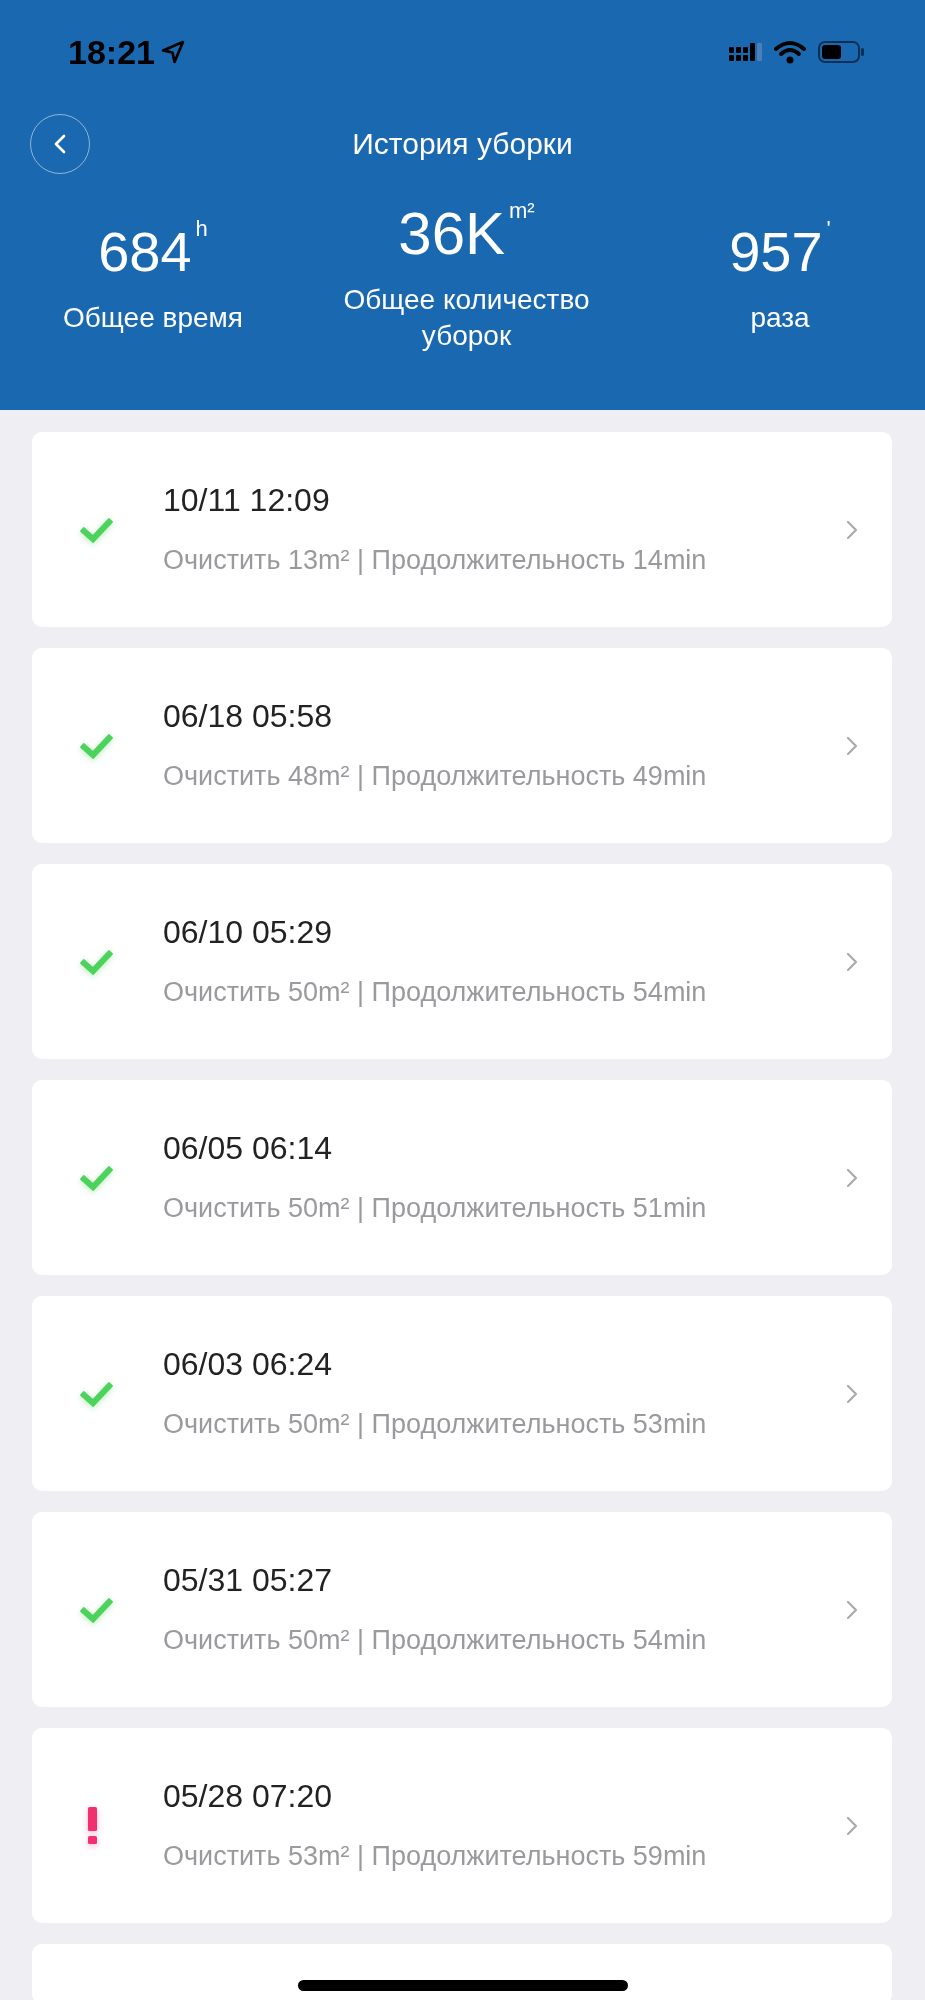 The height and width of the screenshot is (2000, 925). What do you see at coordinates (248, 1580) in the screenshot?
I see `record-date: 05/31 05:27` at bounding box center [248, 1580].